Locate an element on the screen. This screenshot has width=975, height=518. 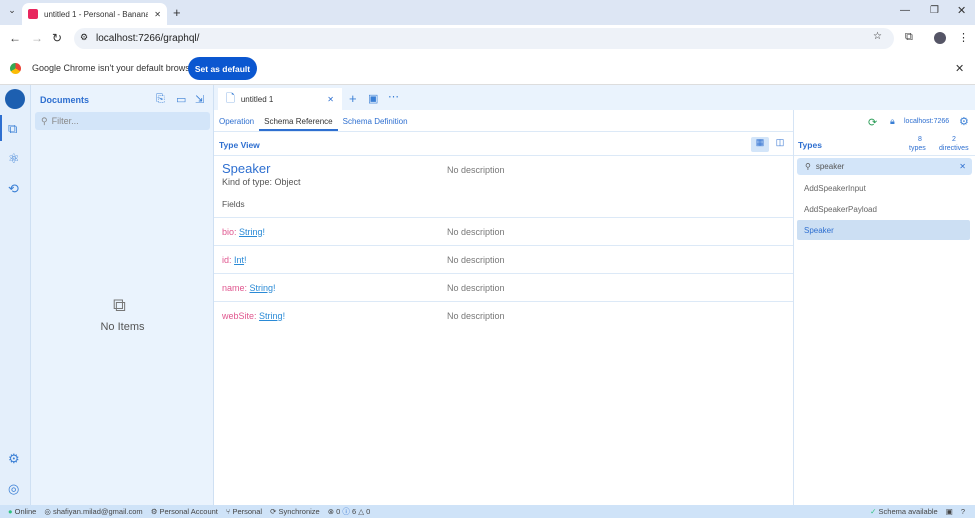
documents-title: Documents is located at coordinates (65, 100).